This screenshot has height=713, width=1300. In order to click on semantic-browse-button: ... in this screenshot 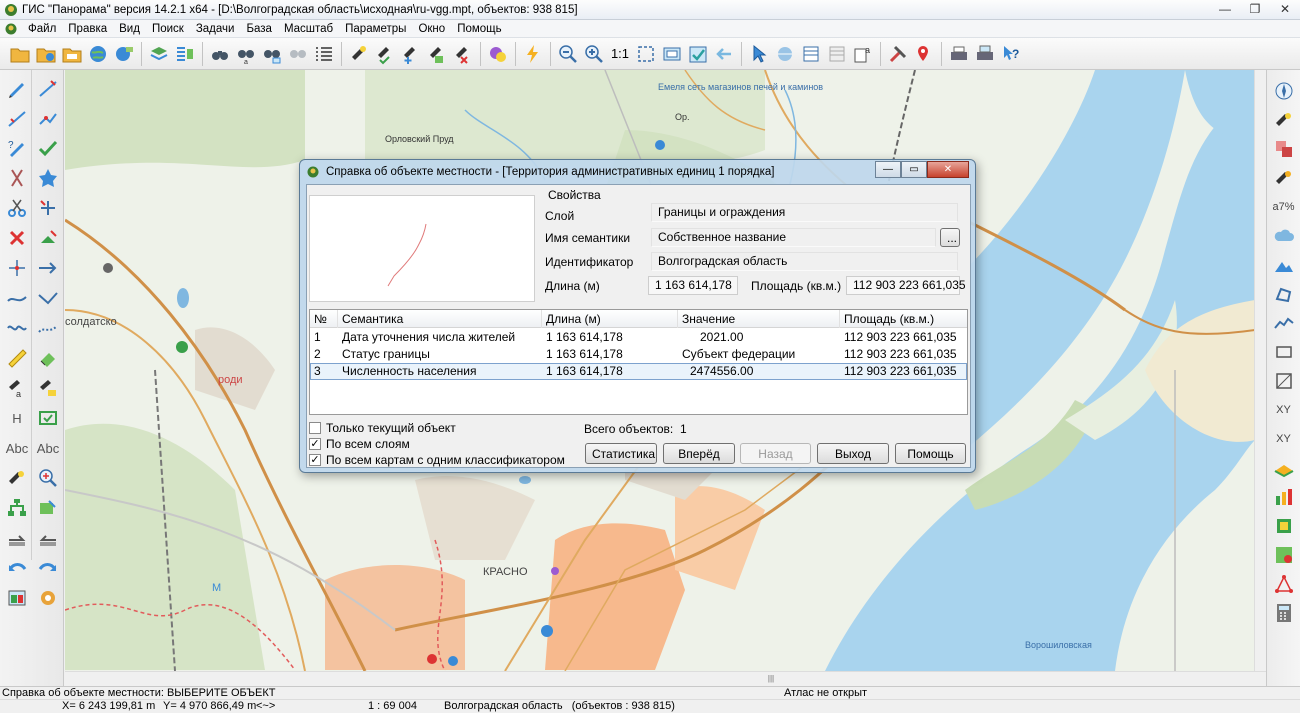, I will do `click(950, 237)`.